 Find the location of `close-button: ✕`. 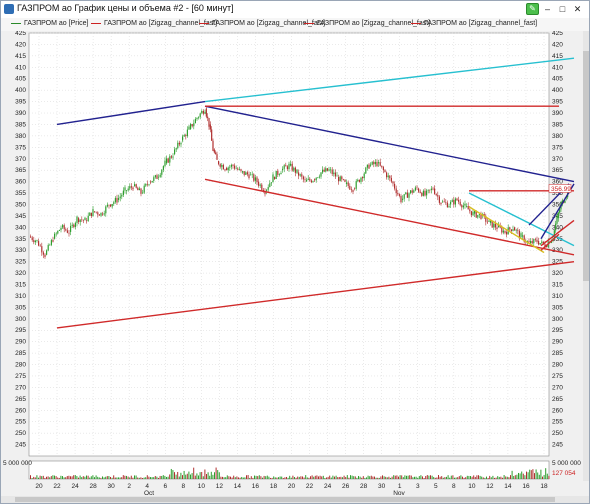

close-button: ✕ is located at coordinates (577, 9).